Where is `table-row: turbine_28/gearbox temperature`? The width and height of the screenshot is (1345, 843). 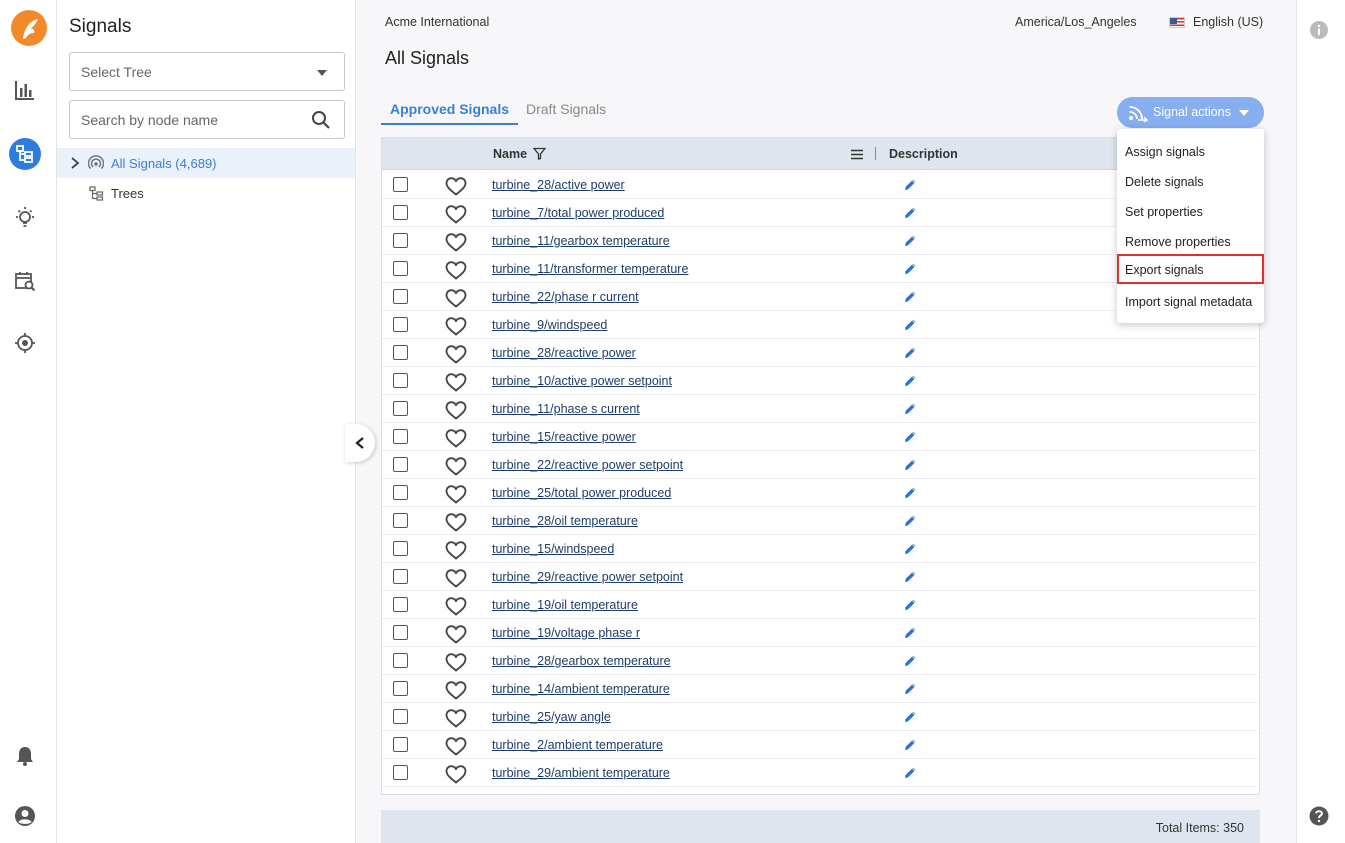
table-row: turbine_28/gearbox temperature is located at coordinates (820, 661).